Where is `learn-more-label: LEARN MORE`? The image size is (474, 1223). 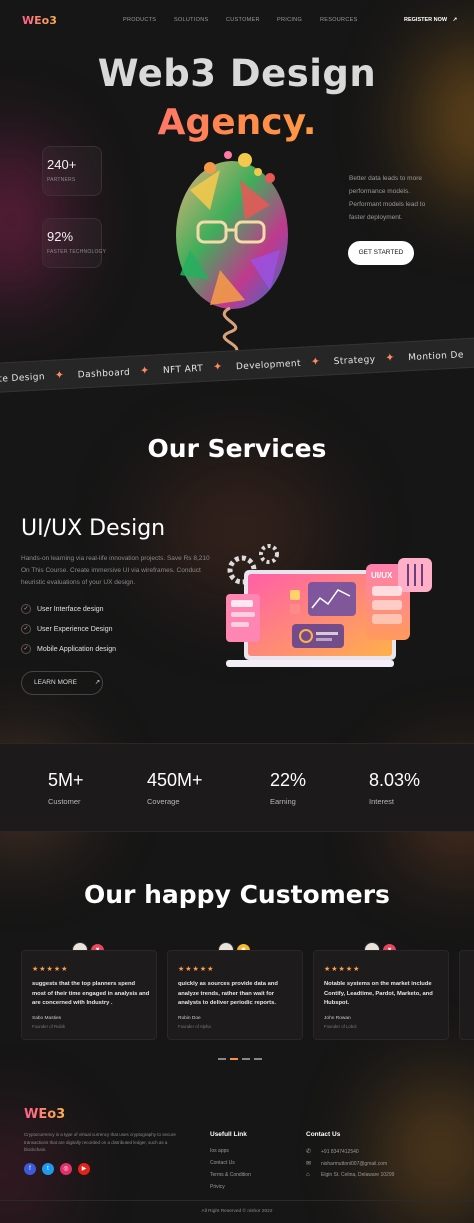 learn-more-label: LEARN MORE is located at coordinates (55, 682).